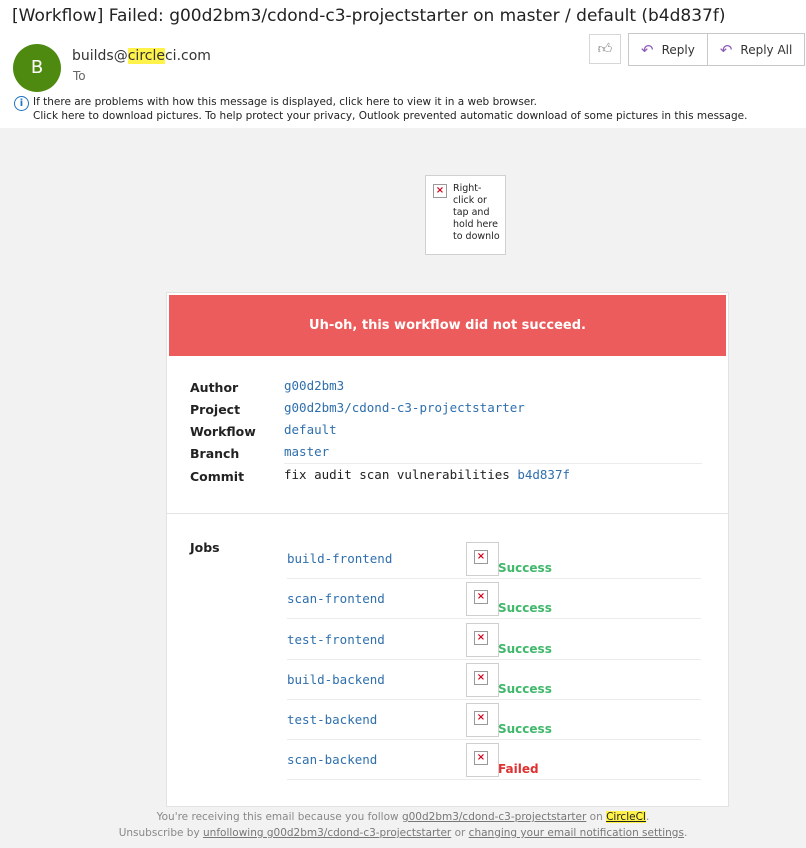 The width and height of the screenshot is (806, 848). Describe the element at coordinates (205, 547) in the screenshot. I see `jobs-label: Jobs` at that location.